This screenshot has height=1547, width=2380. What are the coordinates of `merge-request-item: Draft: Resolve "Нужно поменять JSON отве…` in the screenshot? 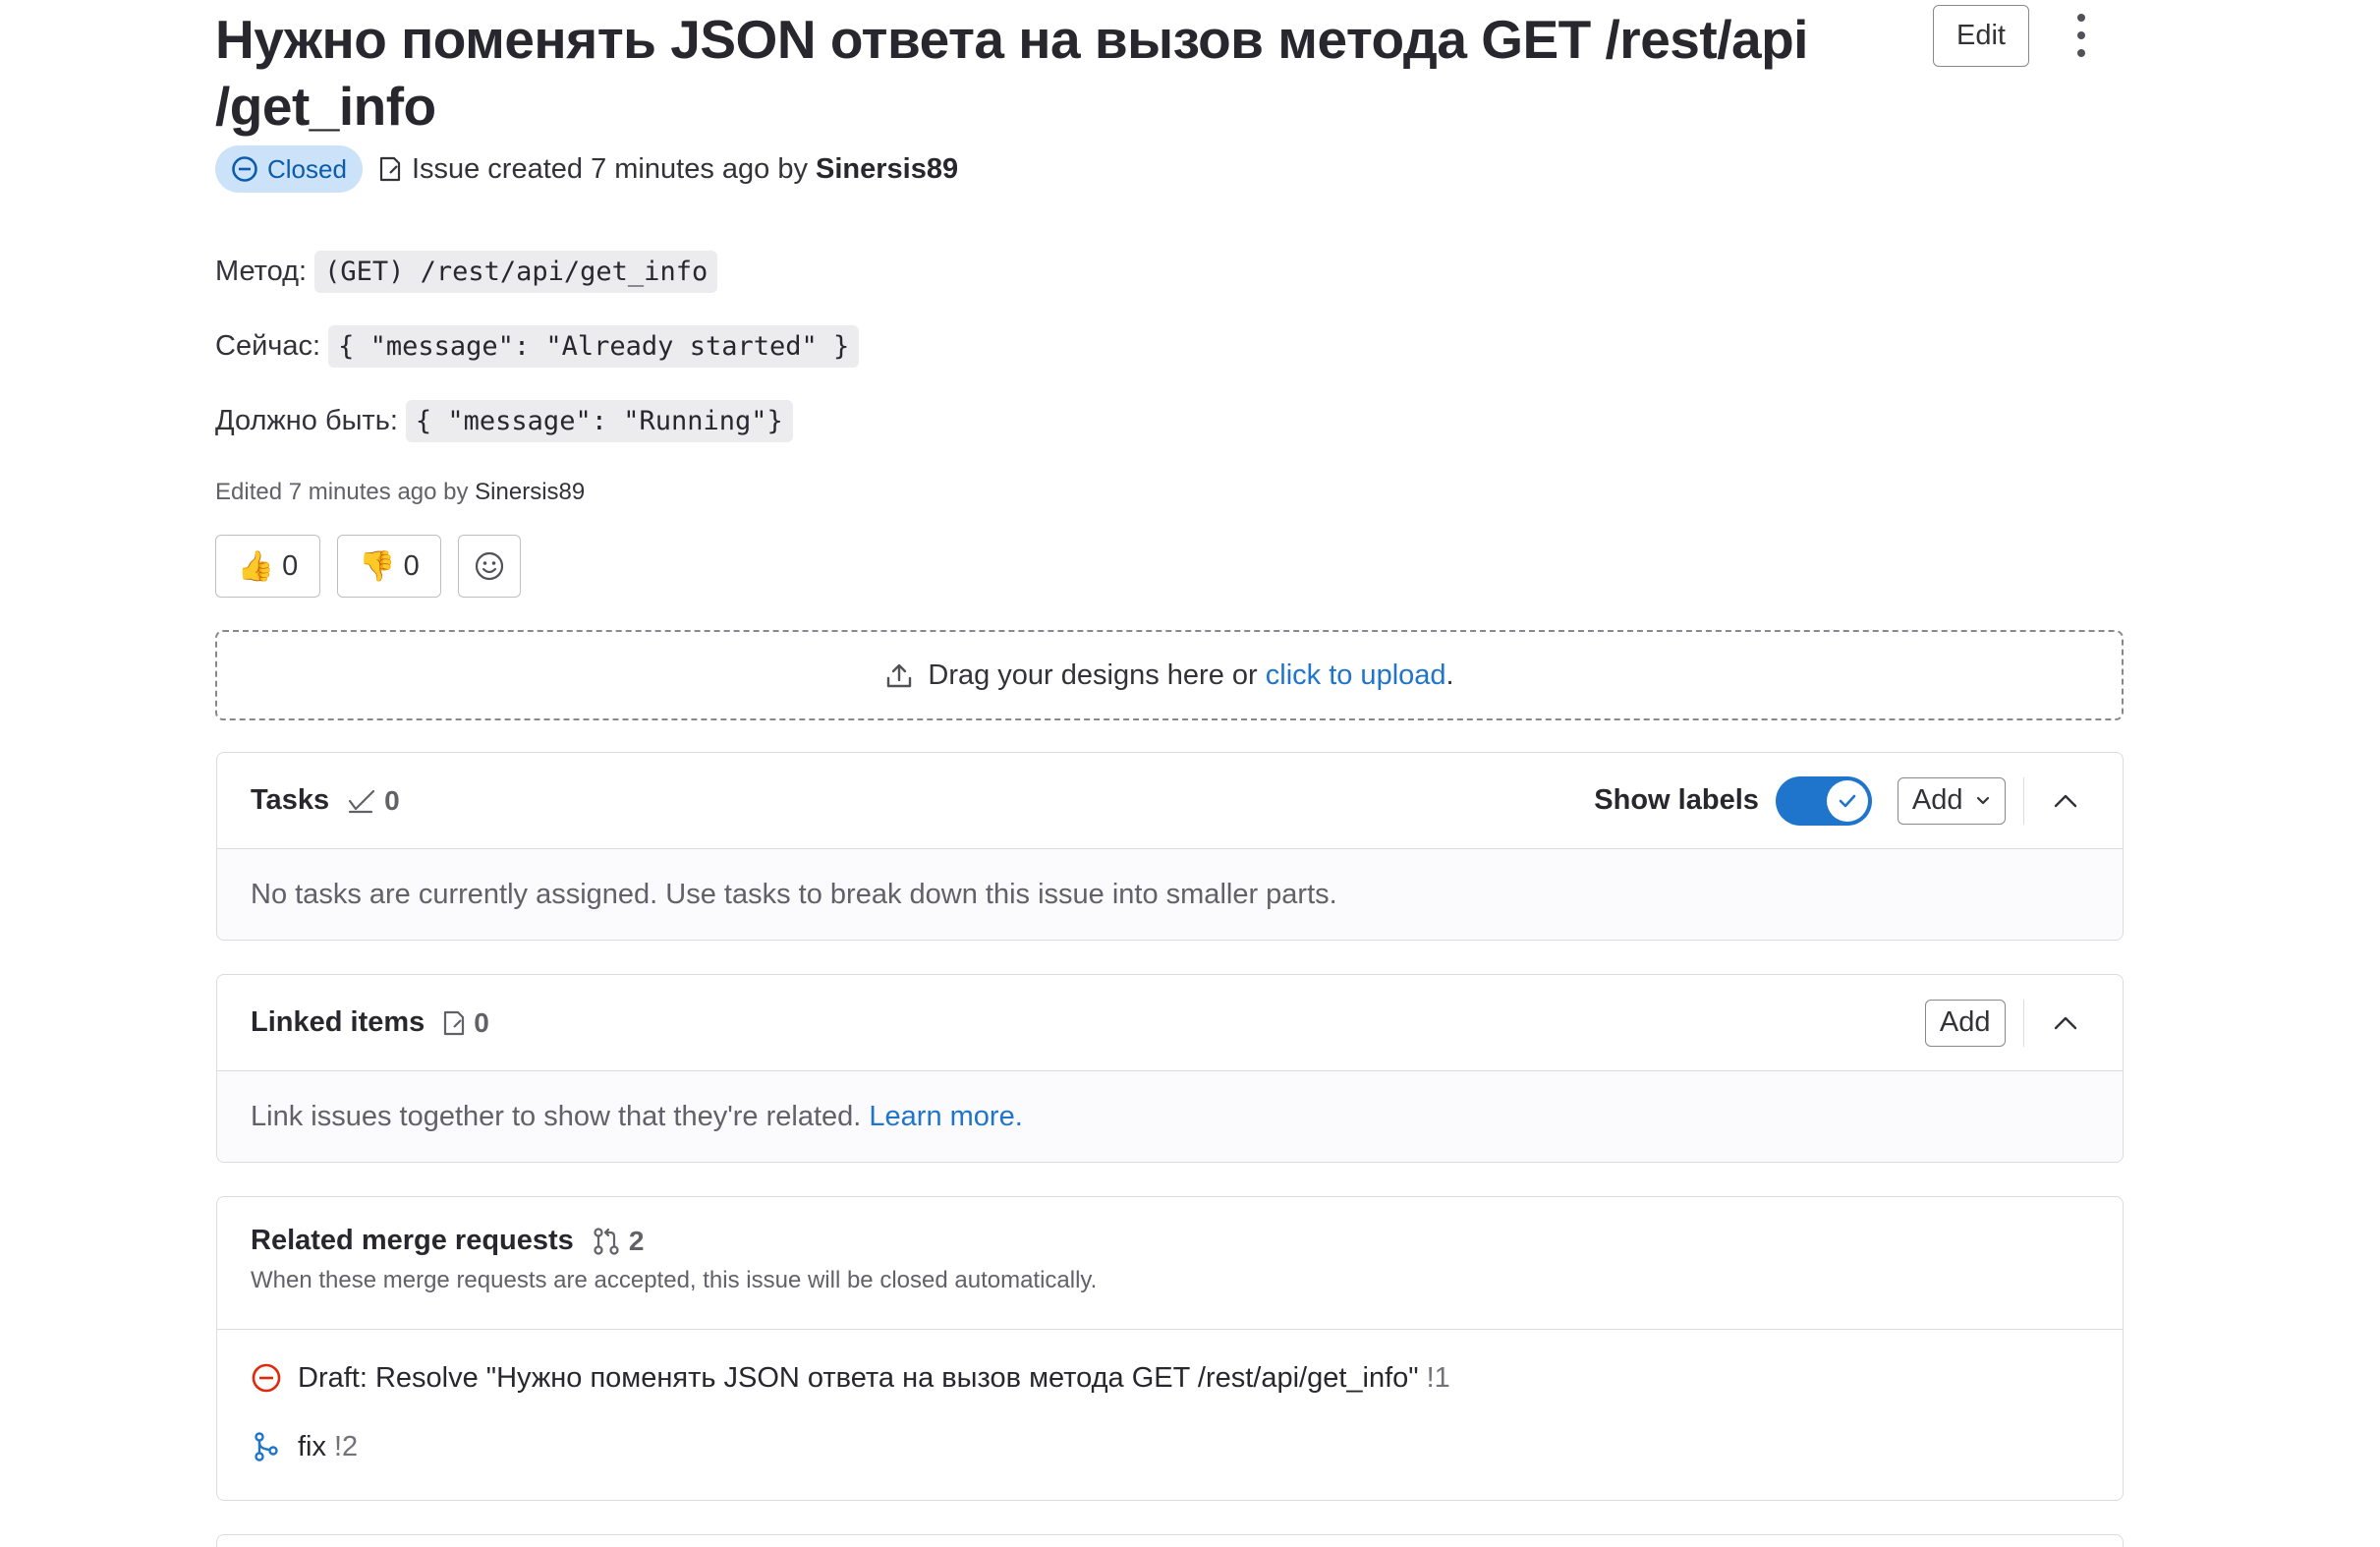 It's located at (1170, 1378).